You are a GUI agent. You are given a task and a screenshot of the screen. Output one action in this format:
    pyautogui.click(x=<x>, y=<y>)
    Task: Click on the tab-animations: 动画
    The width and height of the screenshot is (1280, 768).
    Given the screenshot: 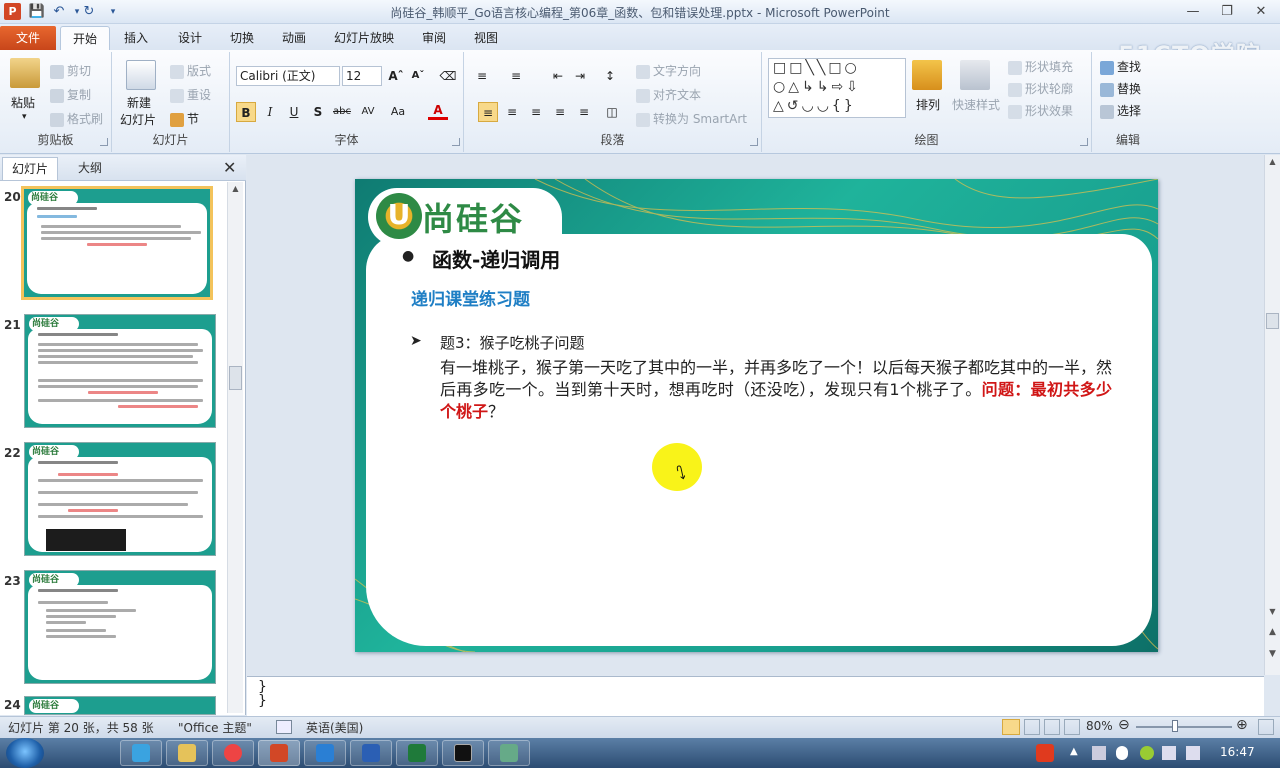 What is the action you would take?
    pyautogui.click(x=294, y=38)
    